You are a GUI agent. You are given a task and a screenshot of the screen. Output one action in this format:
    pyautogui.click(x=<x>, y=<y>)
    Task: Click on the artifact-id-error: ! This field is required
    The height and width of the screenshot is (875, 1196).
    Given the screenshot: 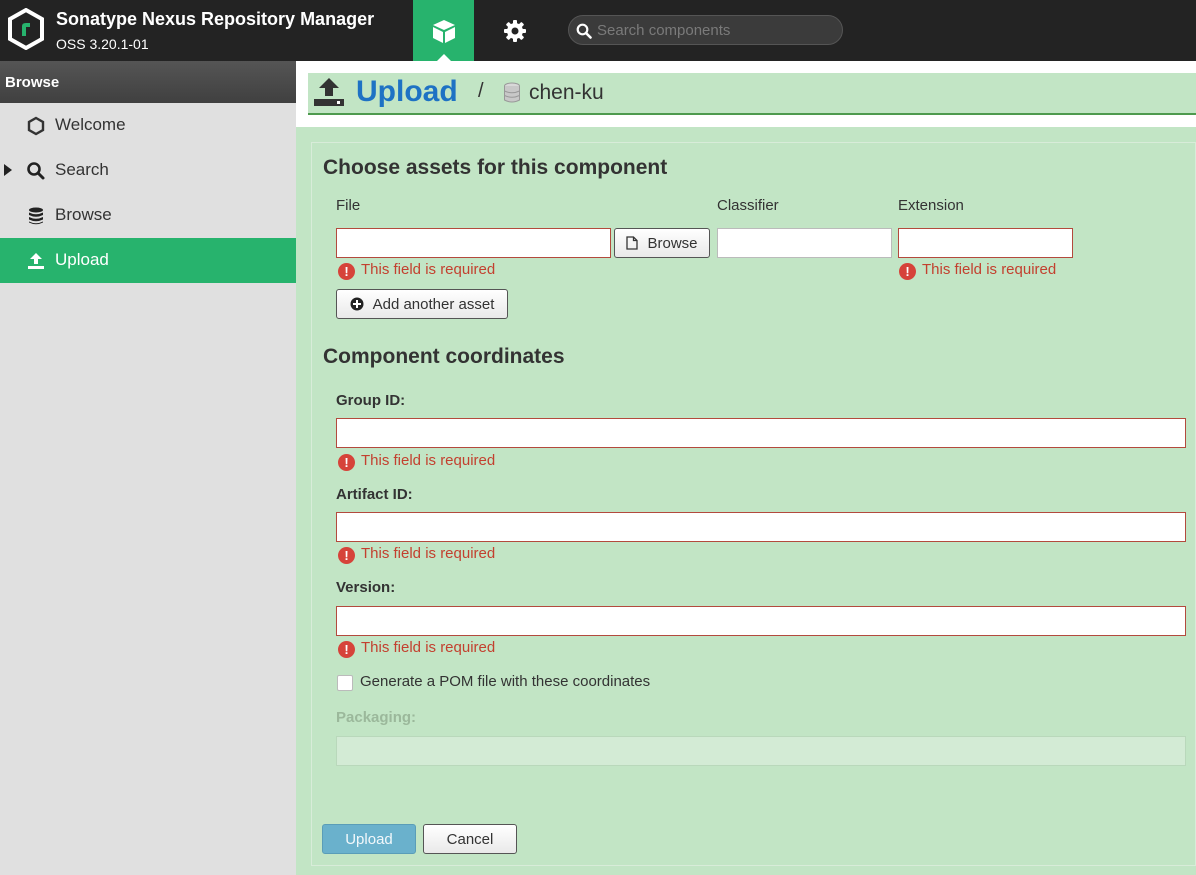 What is the action you would take?
    pyautogui.click(x=416, y=554)
    